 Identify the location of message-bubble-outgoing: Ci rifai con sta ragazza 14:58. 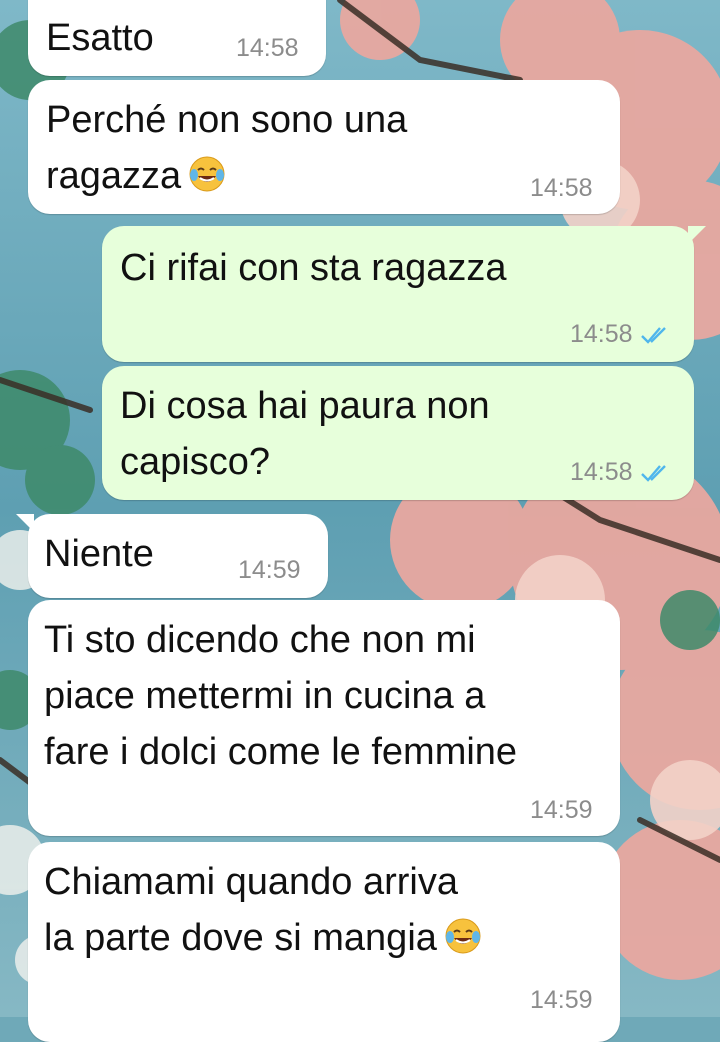
(404, 294).